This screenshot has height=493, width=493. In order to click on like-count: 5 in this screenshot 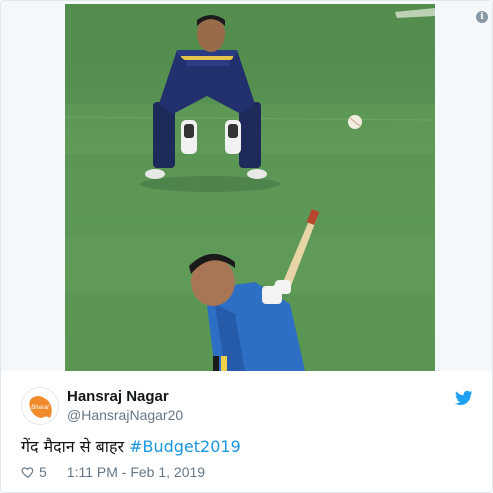, I will do `click(43, 472)`.